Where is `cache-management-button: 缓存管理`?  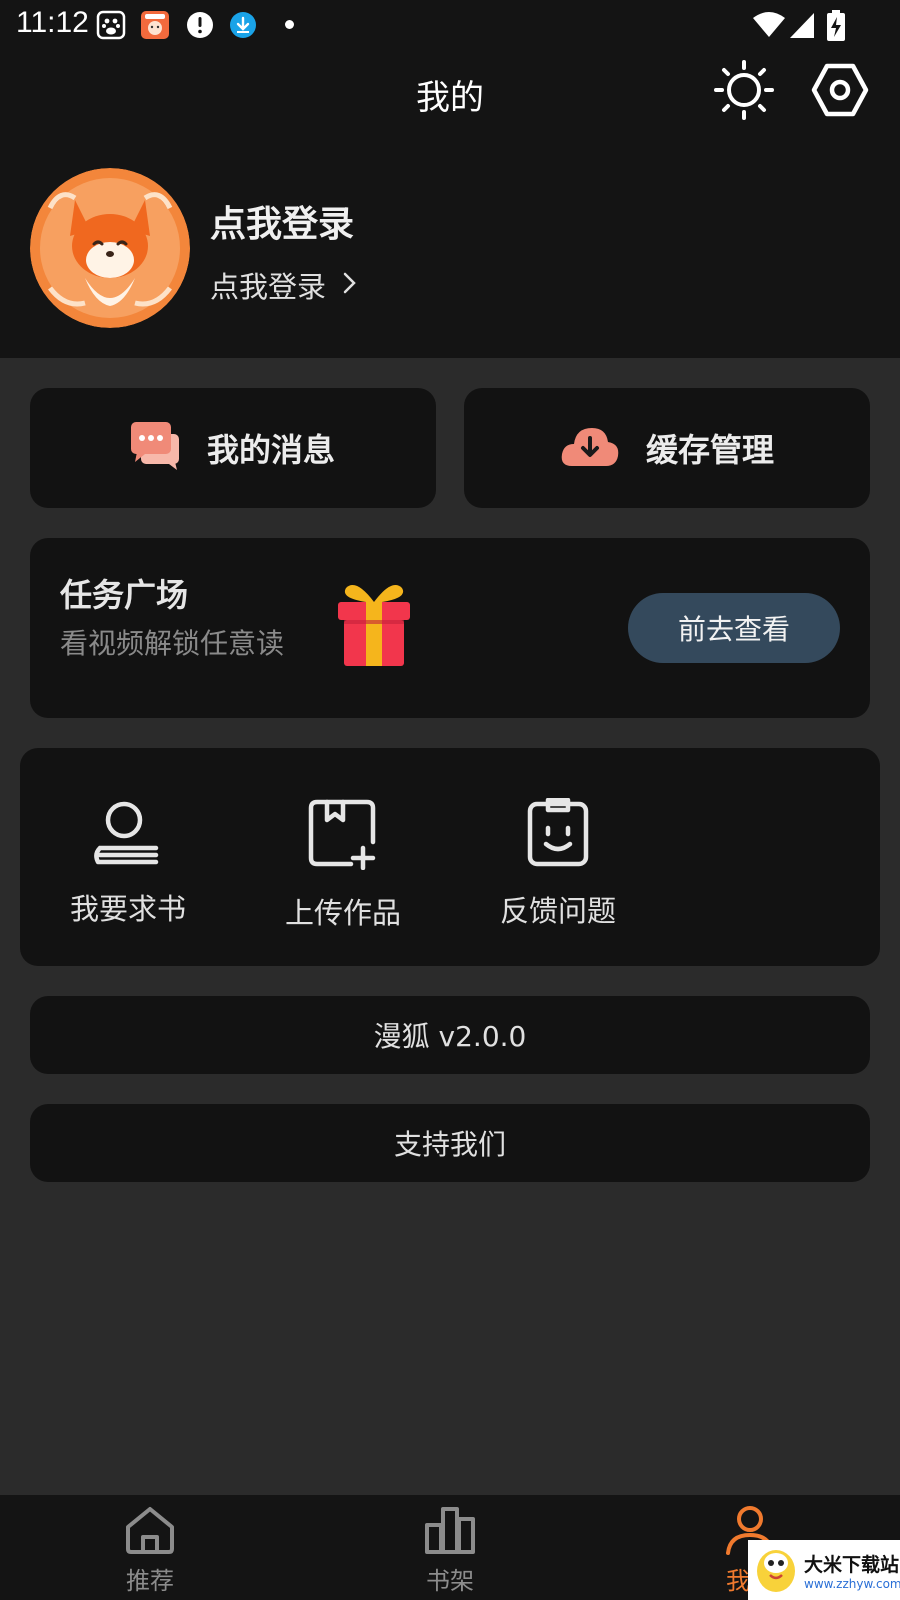 cache-management-button: 缓存管理 is located at coordinates (667, 448).